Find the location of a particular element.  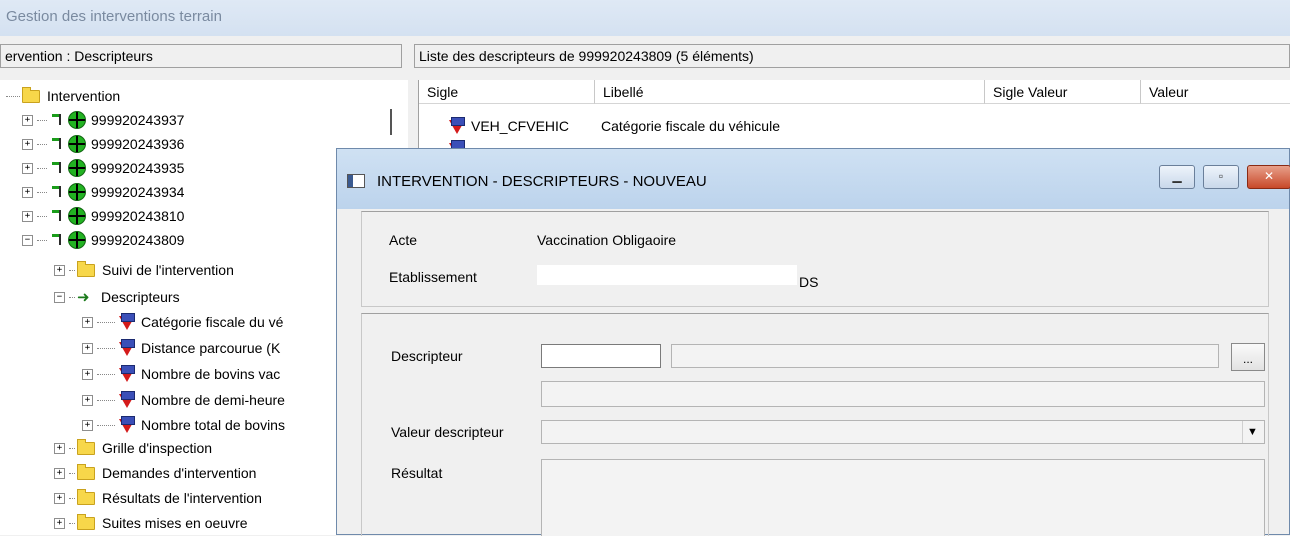

intervention-number: 999920243809 is located at coordinates (138, 240).